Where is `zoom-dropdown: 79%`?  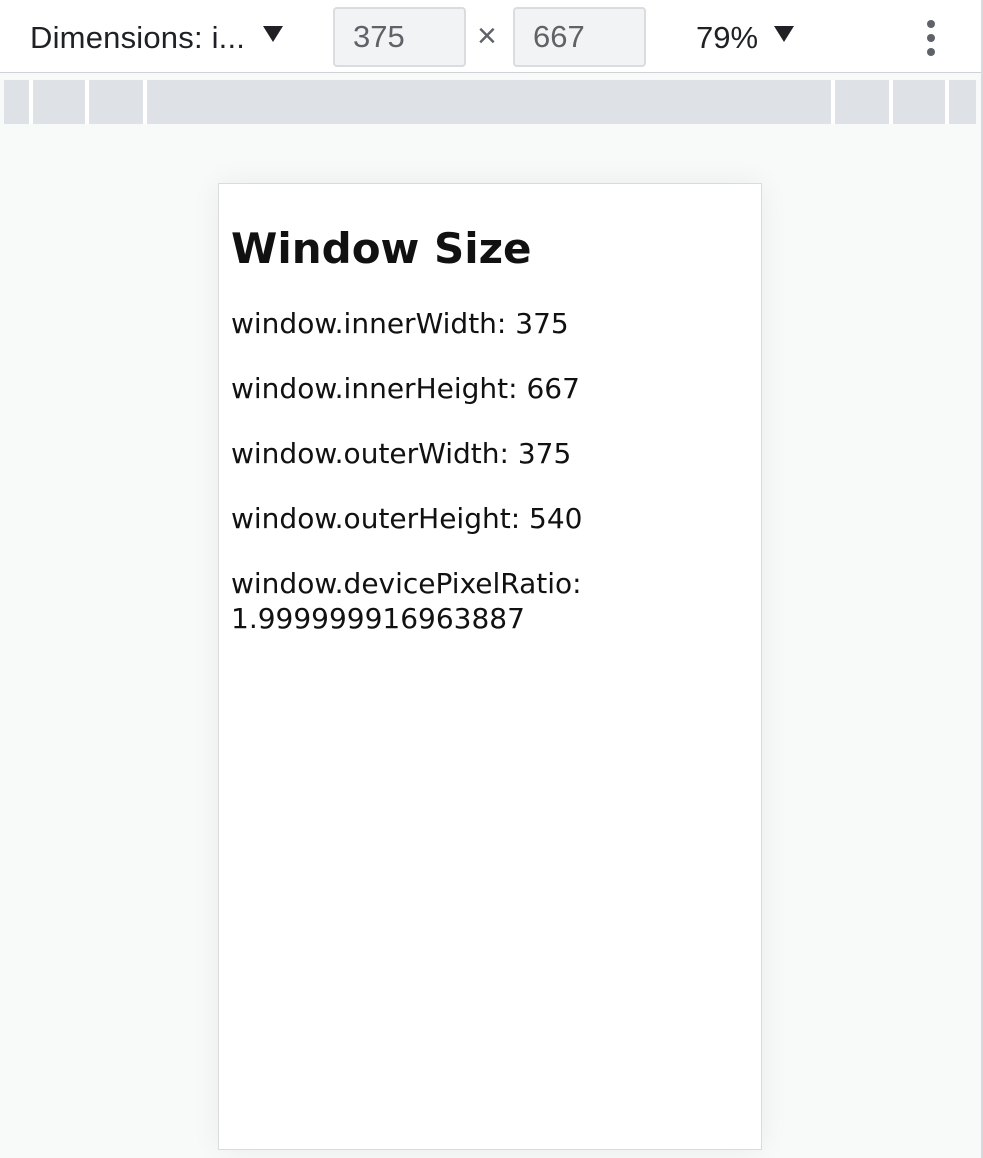
zoom-dropdown: 79% is located at coordinates (745, 38).